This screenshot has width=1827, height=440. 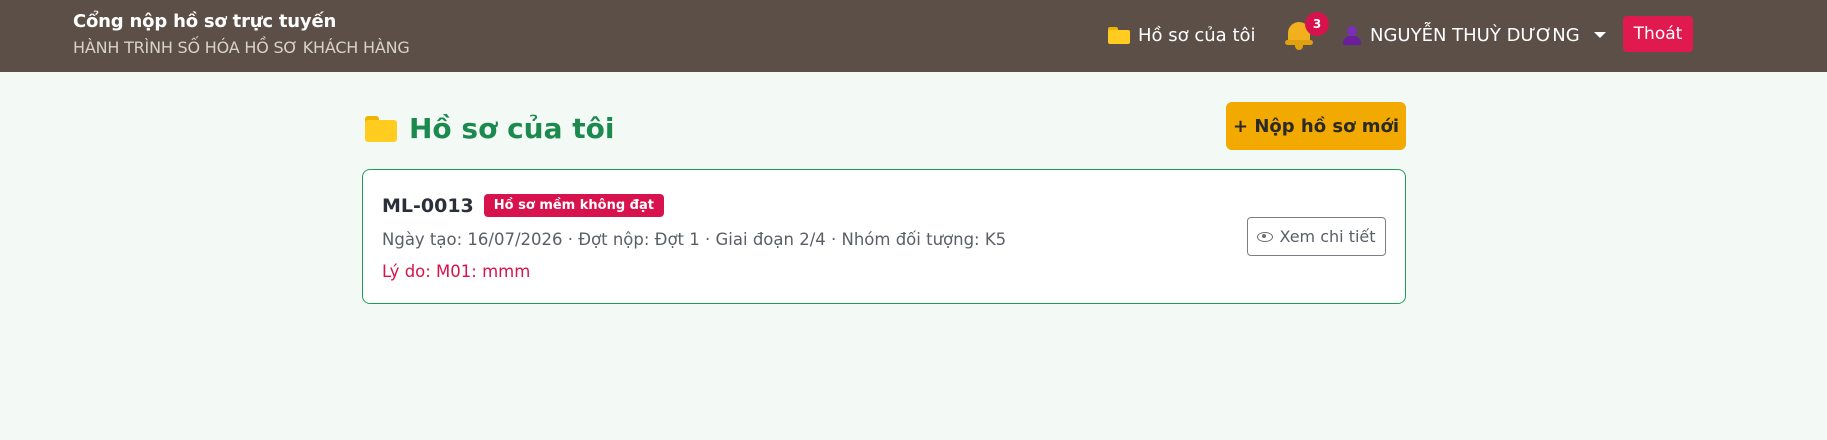 I want to click on chevron-down-icon, so click(x=1599, y=35).